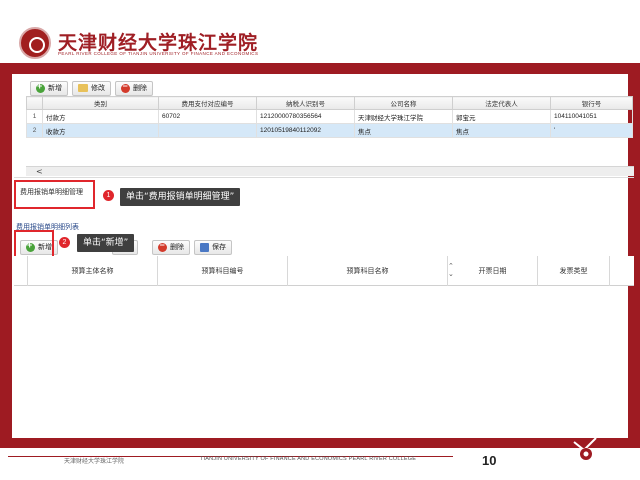  What do you see at coordinates (493, 271) in the screenshot?
I see `column-header: 开票日期` at bounding box center [493, 271].